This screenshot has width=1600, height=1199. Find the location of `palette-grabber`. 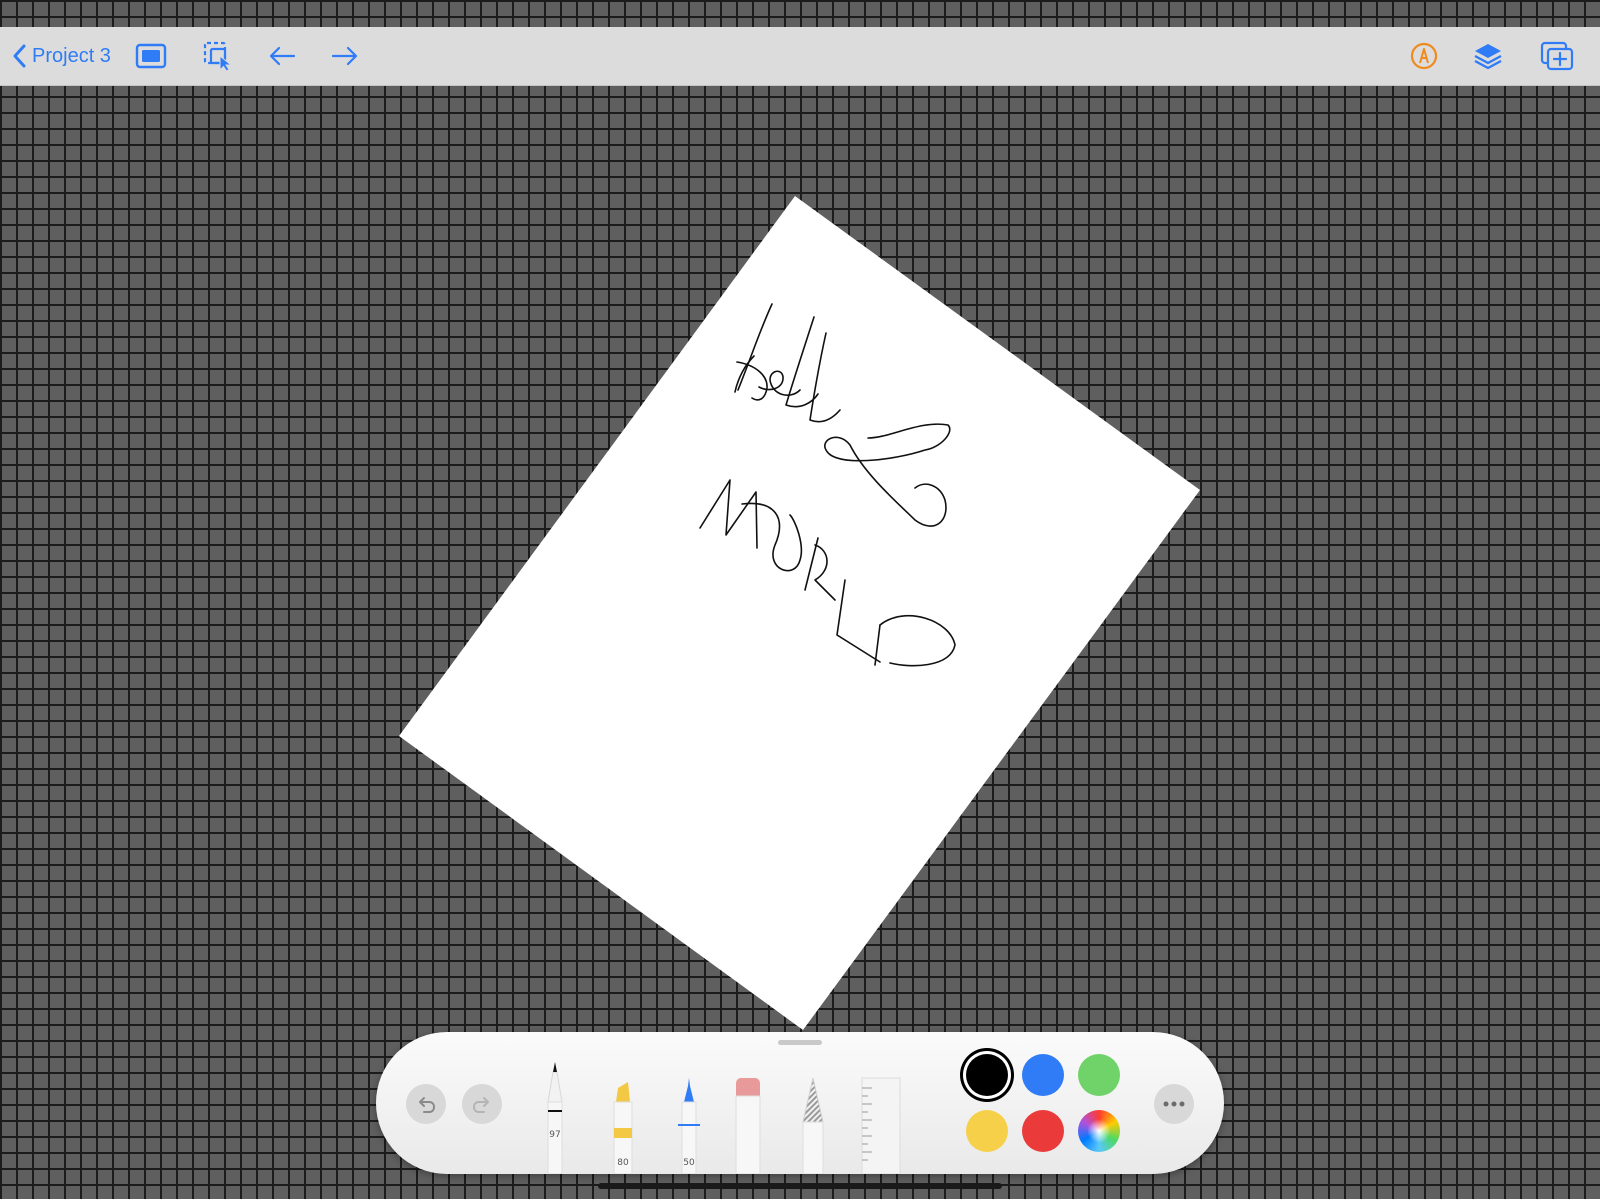

palette-grabber is located at coordinates (800, 1042).